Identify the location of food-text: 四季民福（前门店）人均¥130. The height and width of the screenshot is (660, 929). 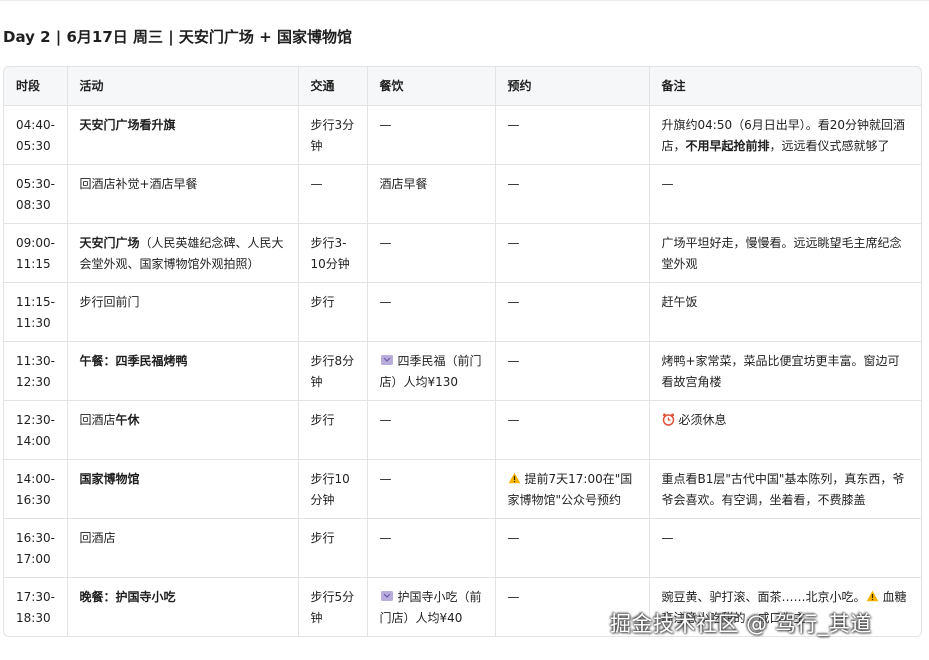
(430, 371).